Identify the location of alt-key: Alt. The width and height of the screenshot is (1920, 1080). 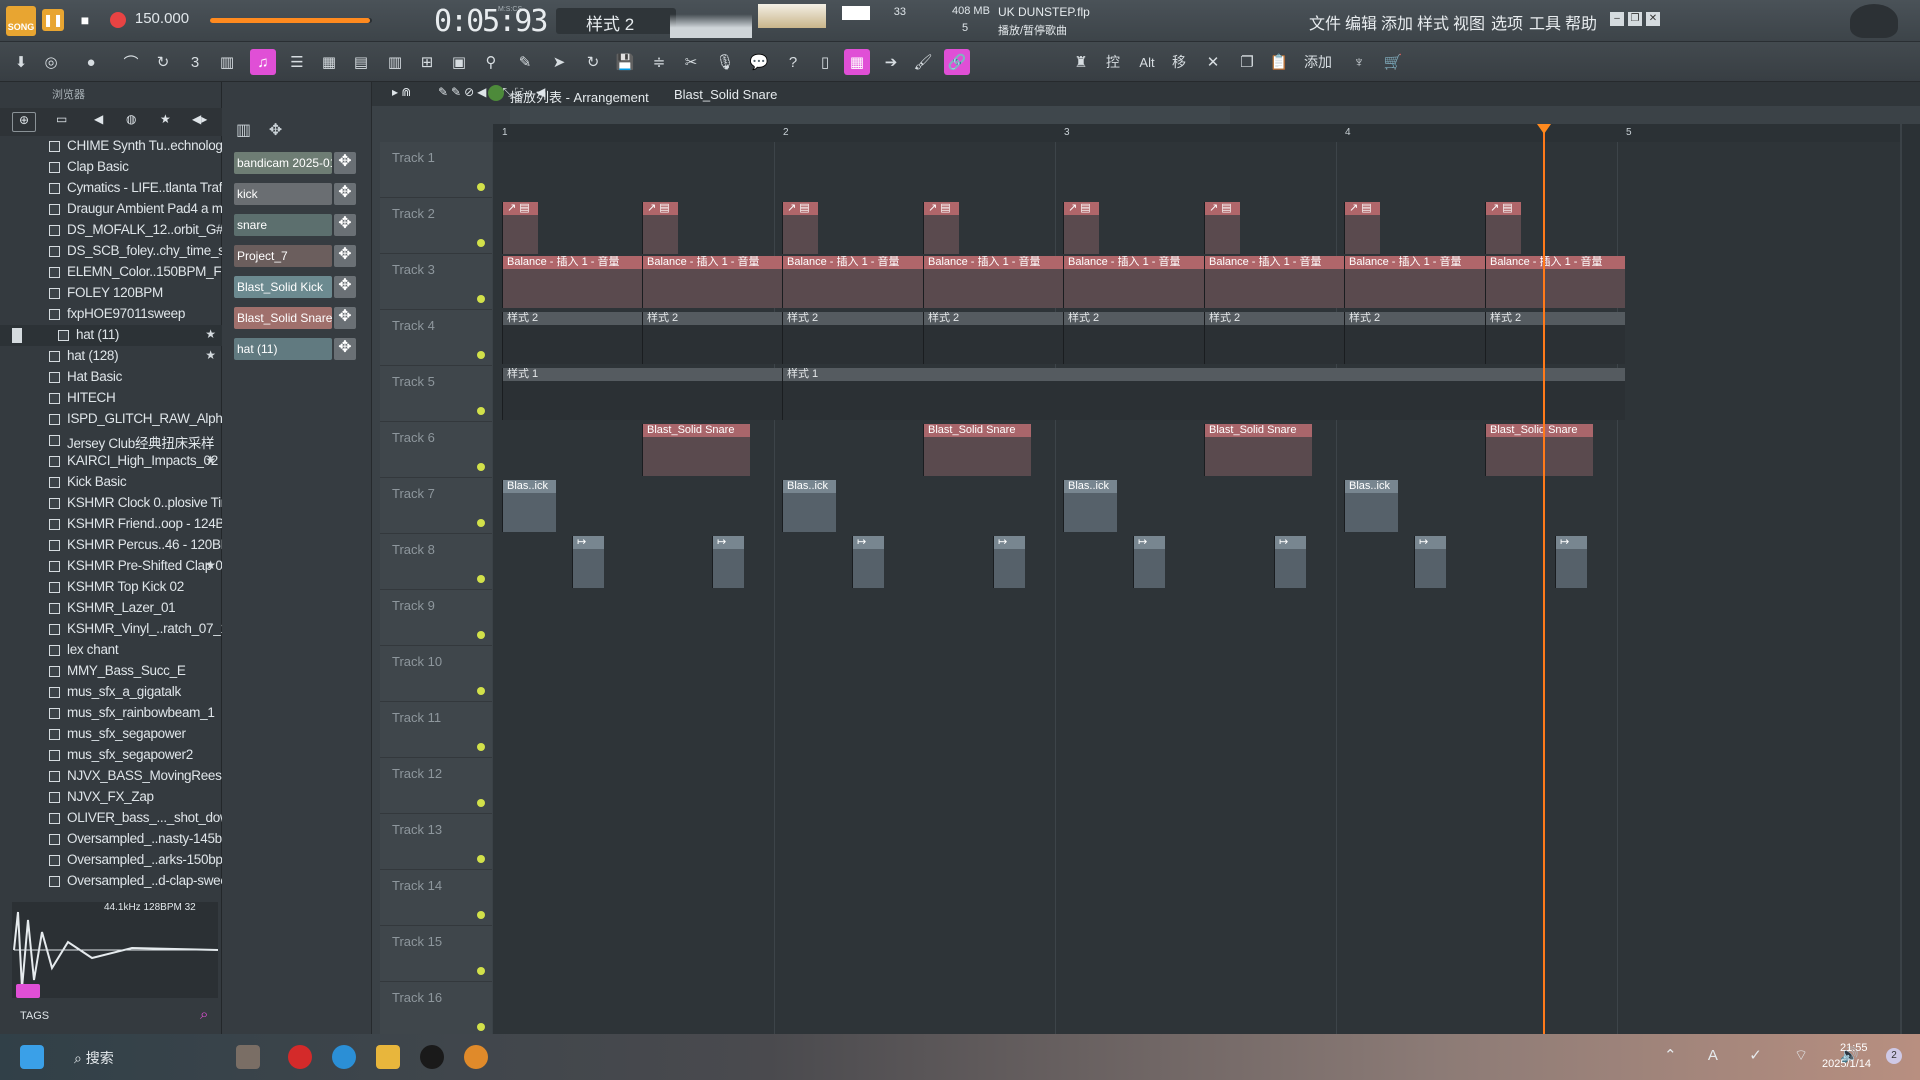
(1147, 62).